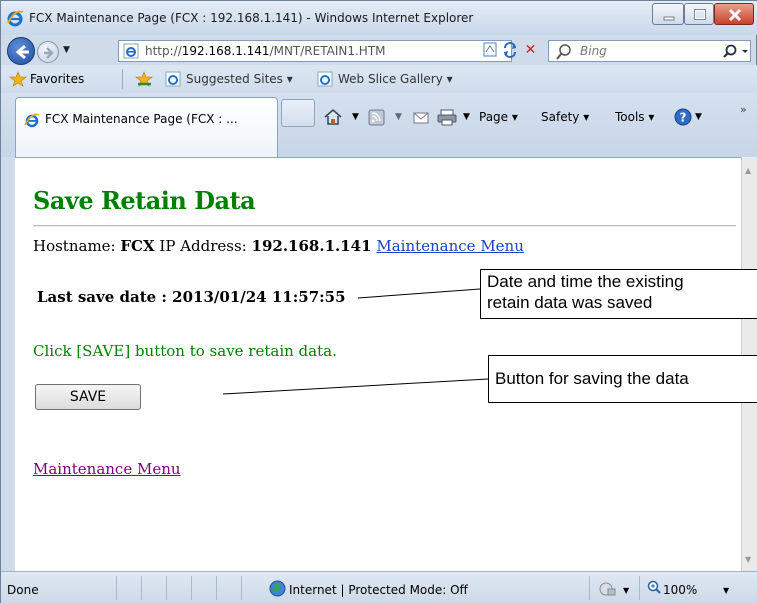 The image size is (757, 603). I want to click on button-callout-text: Button for saving the data, so click(592, 378).